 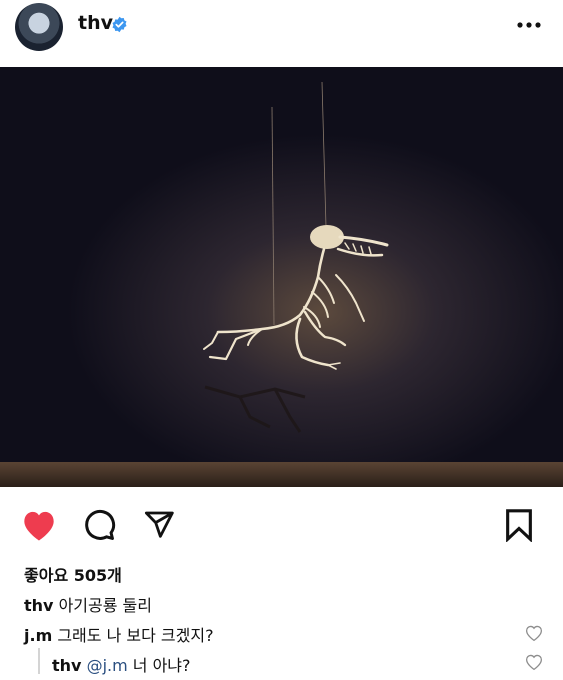 I want to click on comment-username: j.m, so click(x=38, y=635).